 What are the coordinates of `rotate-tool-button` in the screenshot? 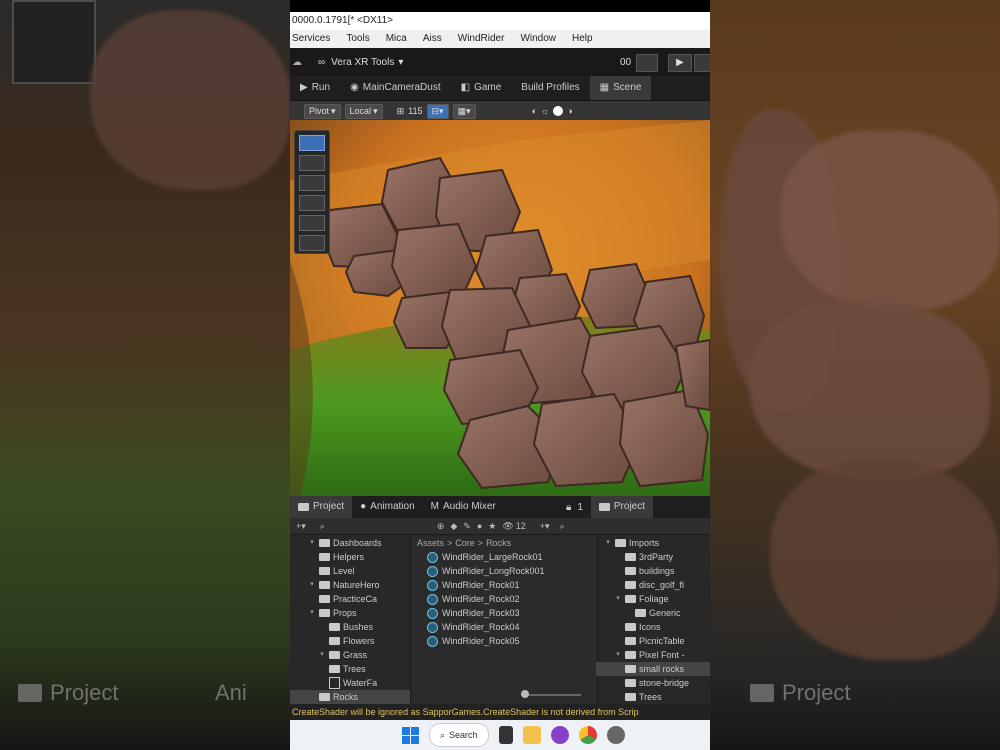 It's located at (312, 183).